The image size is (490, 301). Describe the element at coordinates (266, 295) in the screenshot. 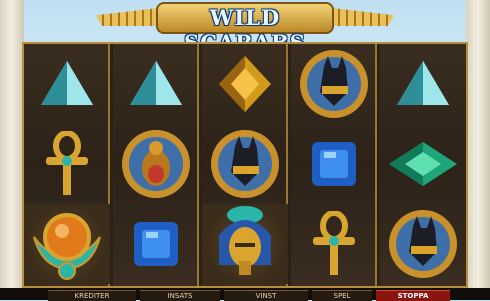

I see `win-display: VINST` at that location.